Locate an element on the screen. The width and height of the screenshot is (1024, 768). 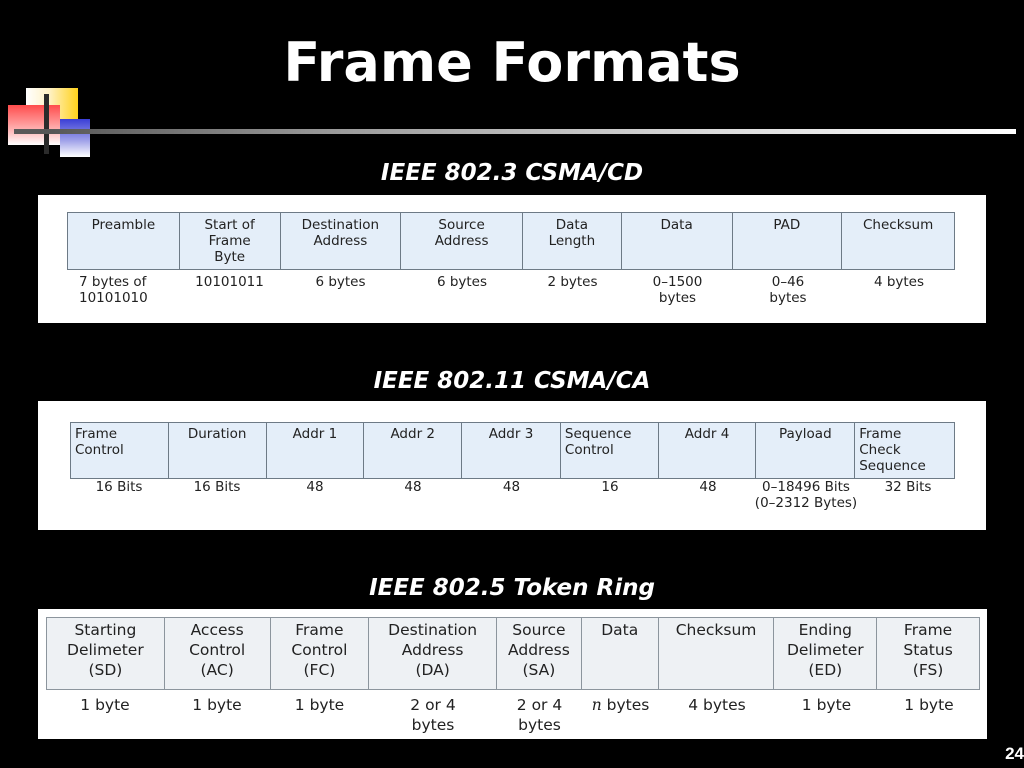
field-cell: Frame Status (FS) is located at coordinates (928, 650).